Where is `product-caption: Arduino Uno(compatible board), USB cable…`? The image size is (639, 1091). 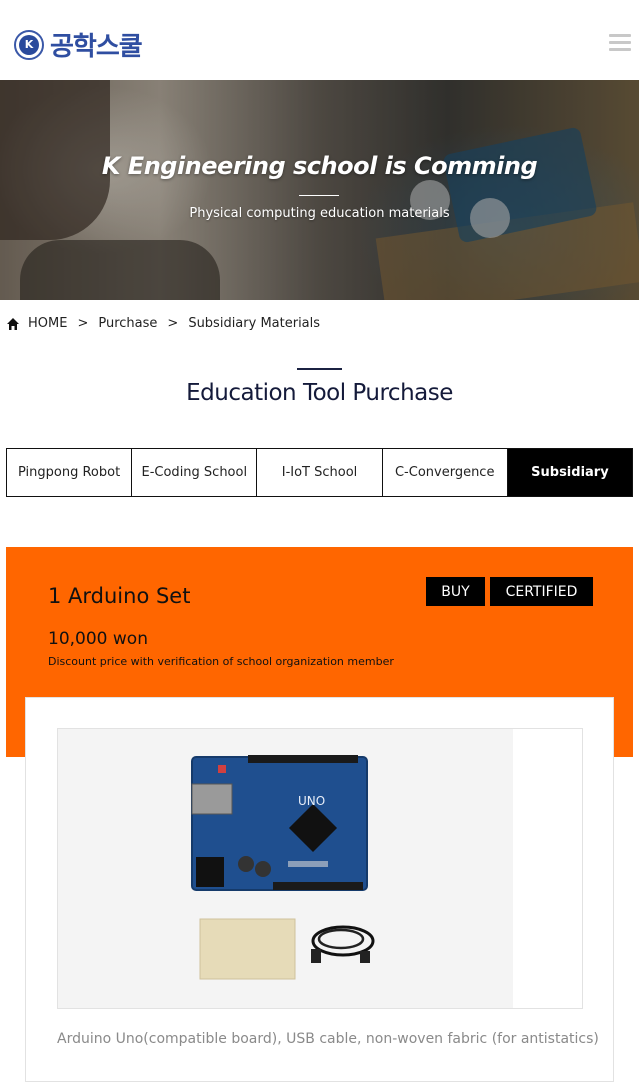 product-caption: Arduino Uno(compatible board), USB cable… is located at coordinates (328, 1039).